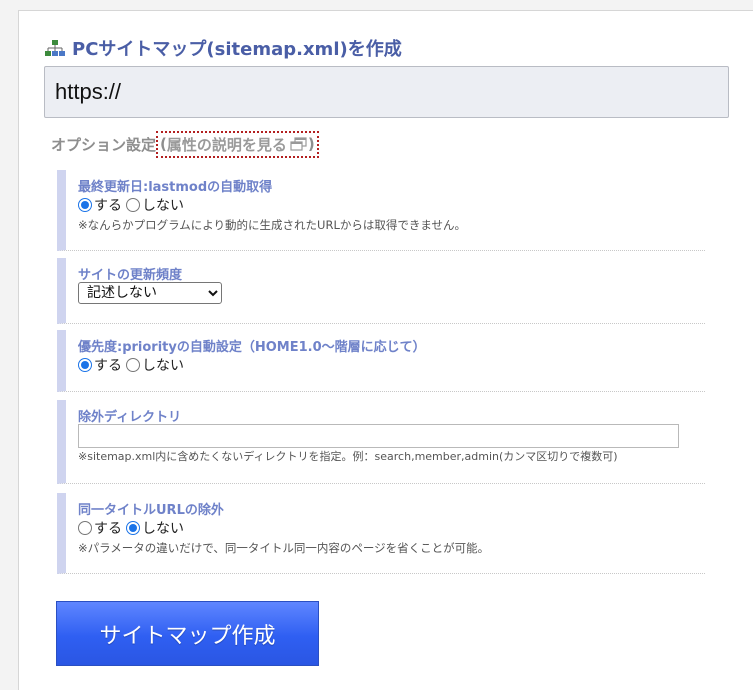 Image resolution: width=753 pixels, height=690 pixels. What do you see at coordinates (130, 275) in the screenshot?
I see `section-title: サイトの更新頻度` at bounding box center [130, 275].